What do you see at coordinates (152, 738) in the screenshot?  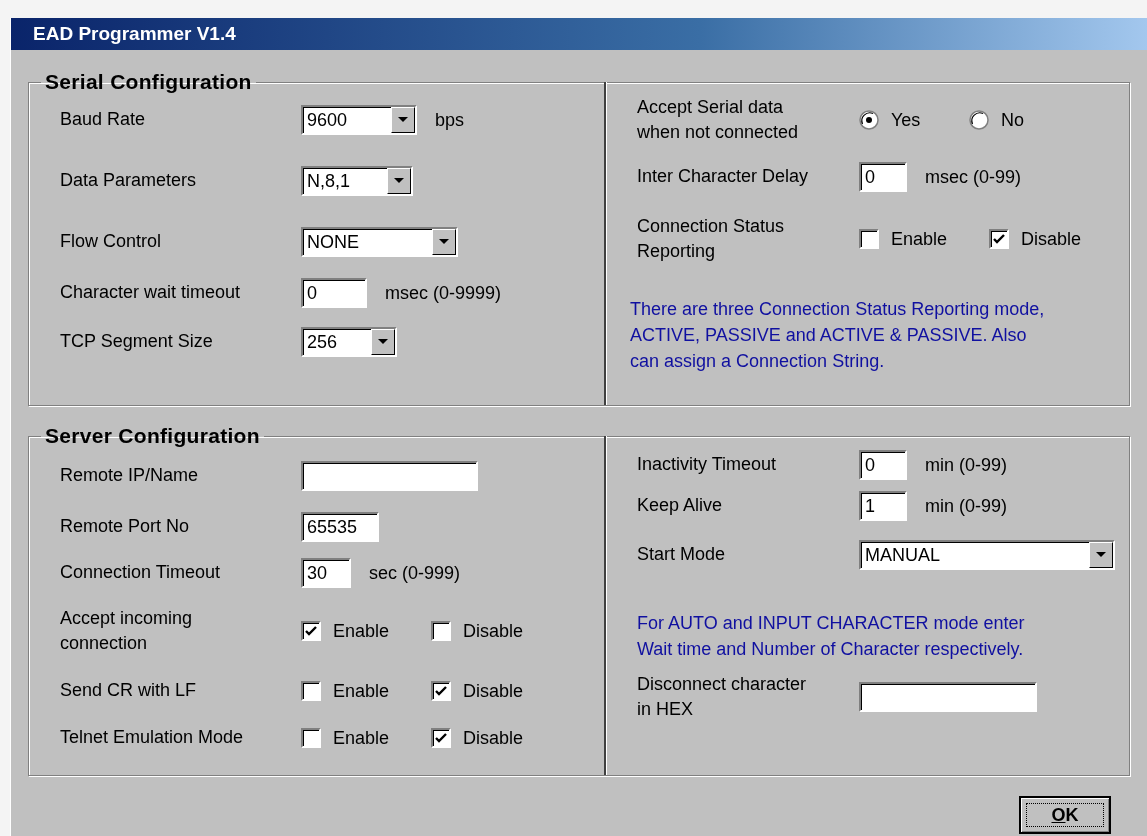 I see `field-label: Telnet Emulation Mode` at bounding box center [152, 738].